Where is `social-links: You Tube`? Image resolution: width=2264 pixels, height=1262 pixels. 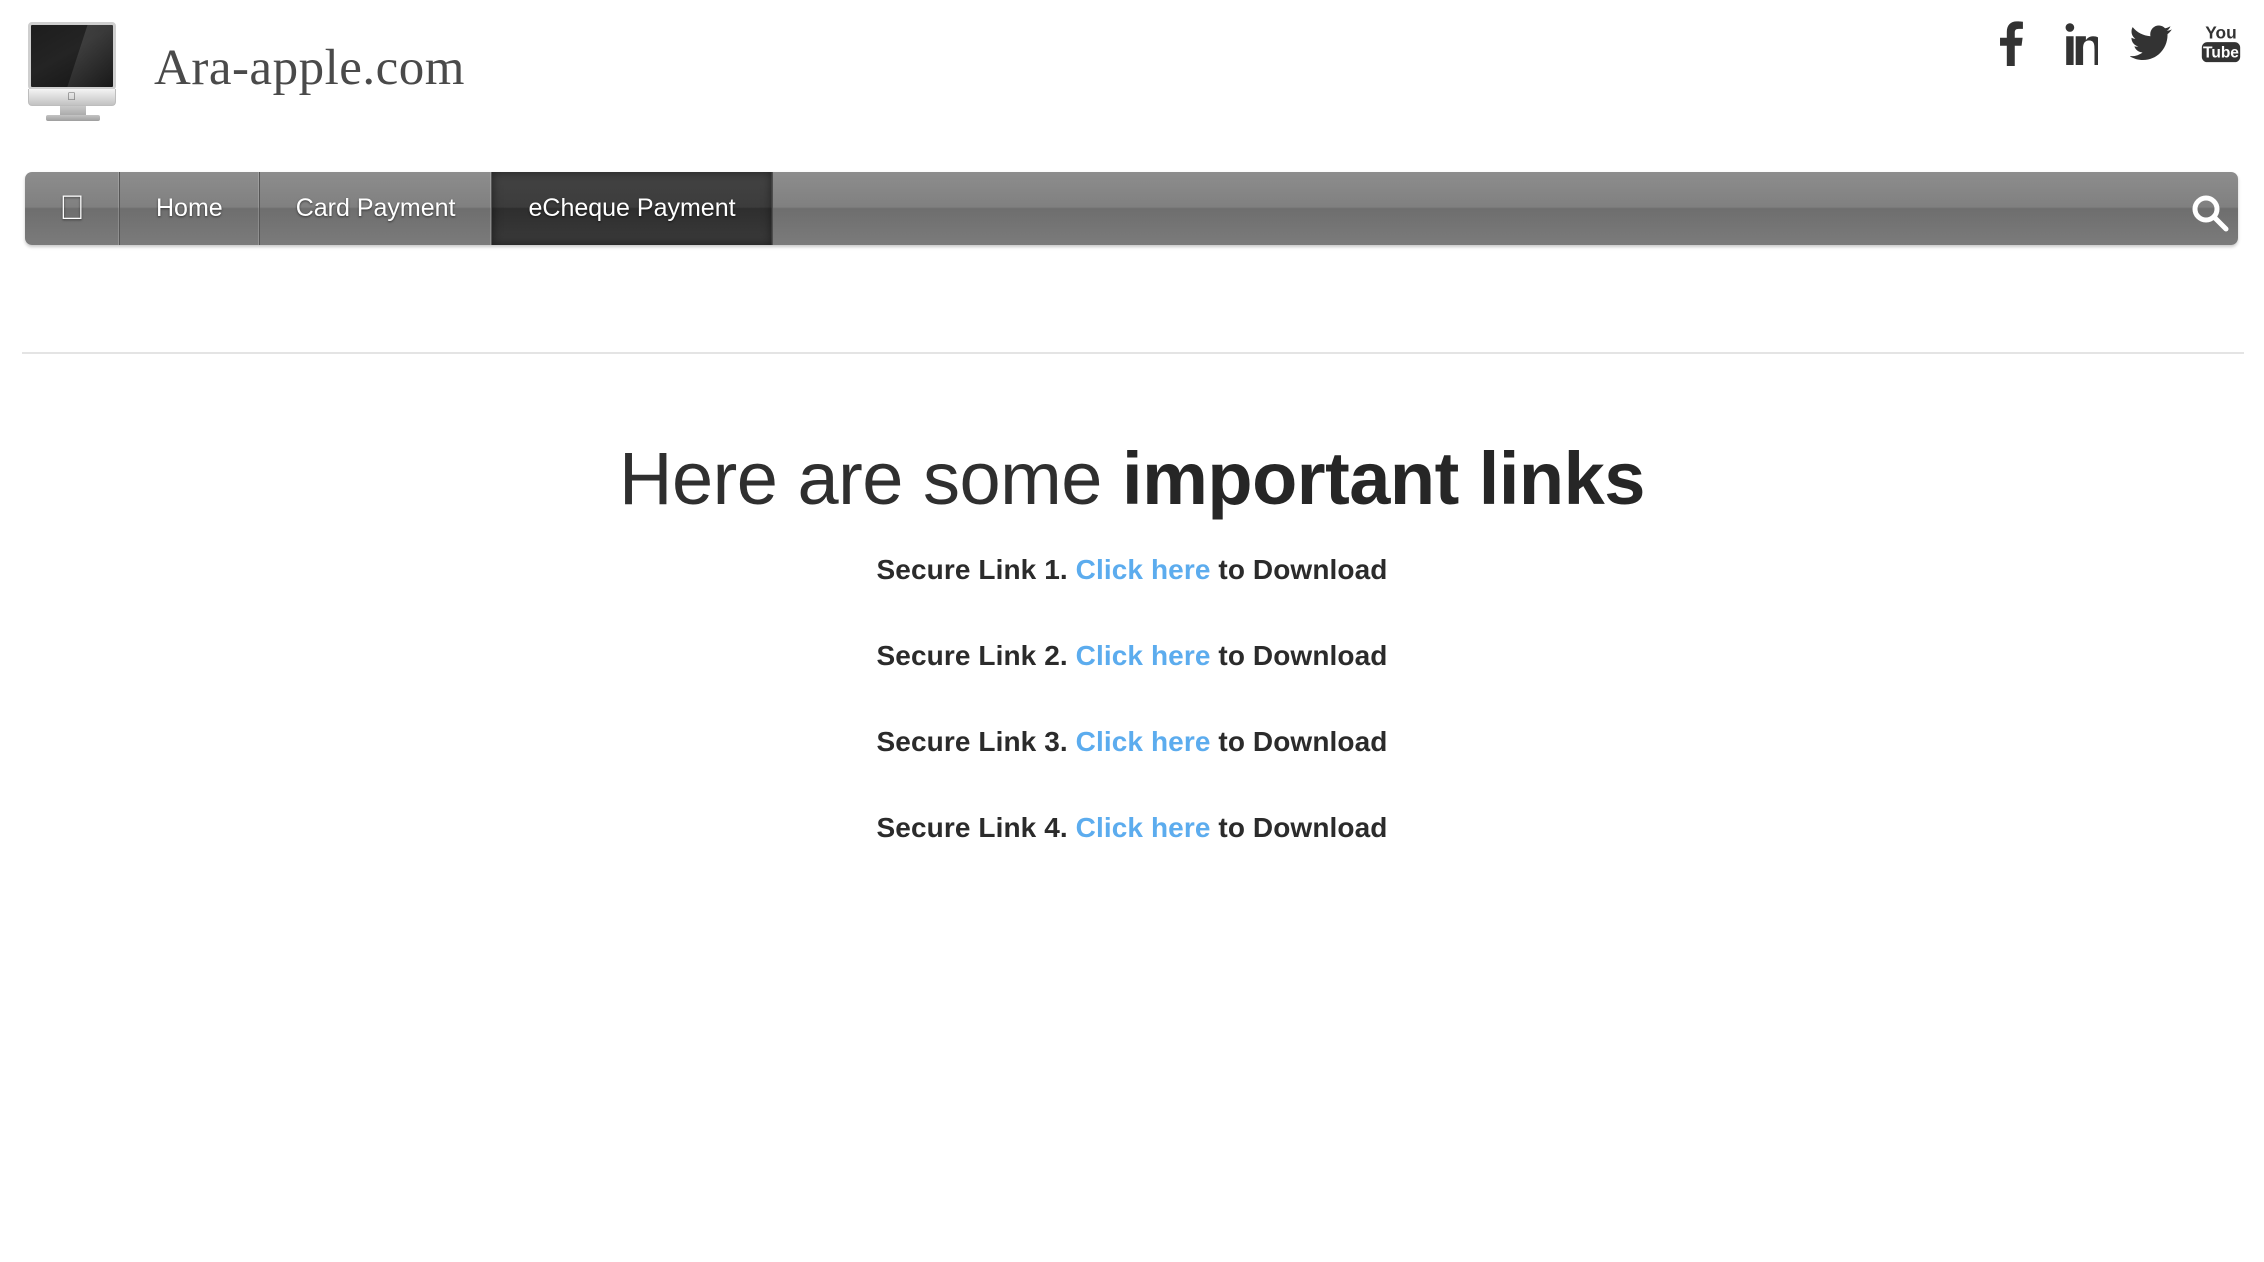
social-links: You Tube is located at coordinates (2116, 43).